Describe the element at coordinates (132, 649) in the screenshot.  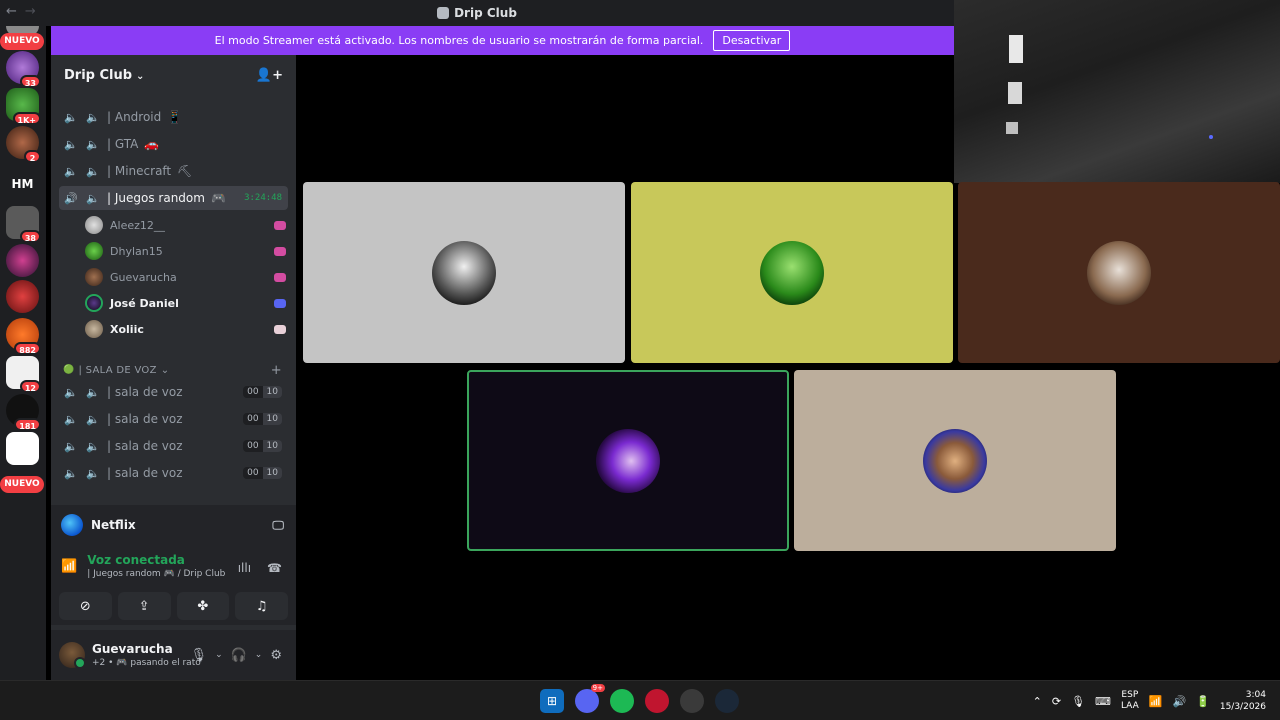
I see `user-name: Guevarucha` at that location.